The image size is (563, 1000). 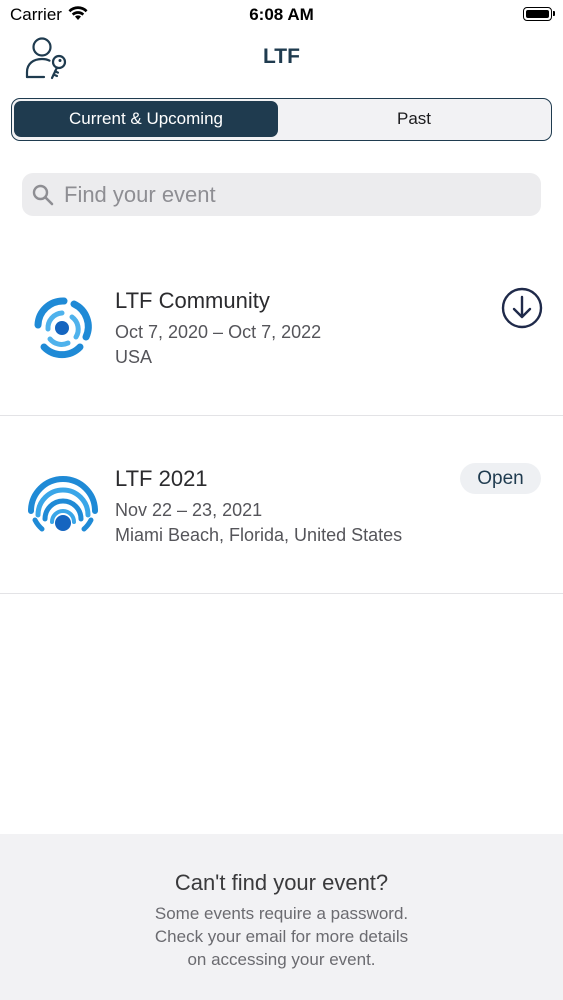 I want to click on open-button: Open, so click(x=500, y=478).